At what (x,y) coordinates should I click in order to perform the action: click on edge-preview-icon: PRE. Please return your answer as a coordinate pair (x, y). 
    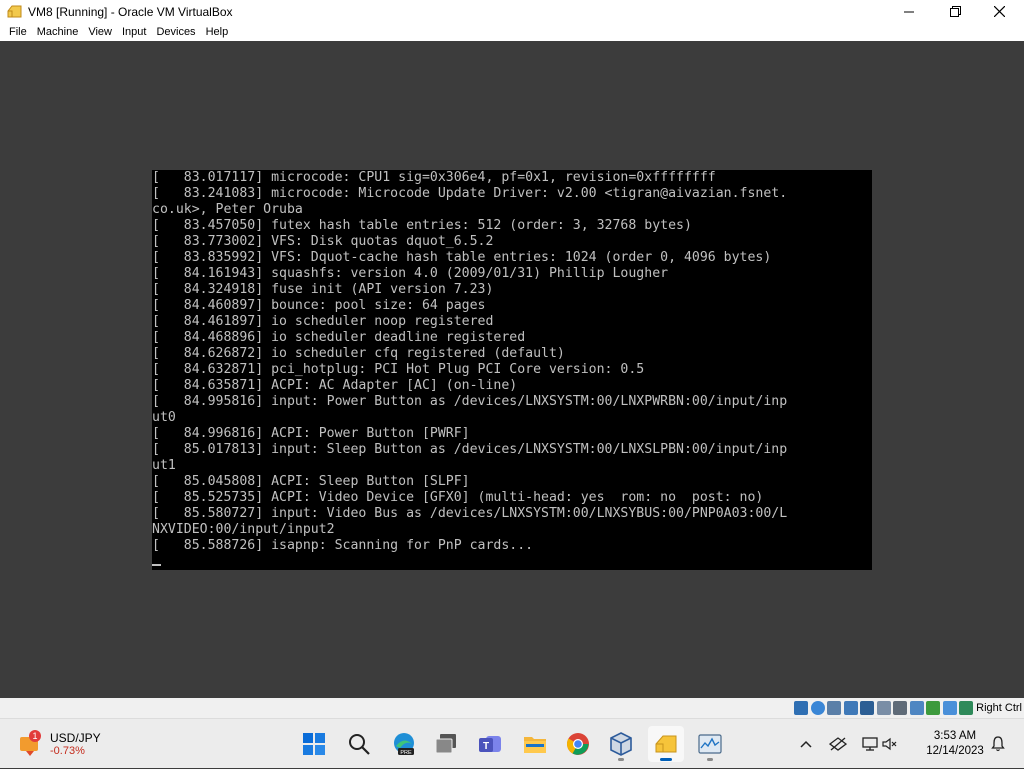
    Looking at the image, I should click on (404, 744).